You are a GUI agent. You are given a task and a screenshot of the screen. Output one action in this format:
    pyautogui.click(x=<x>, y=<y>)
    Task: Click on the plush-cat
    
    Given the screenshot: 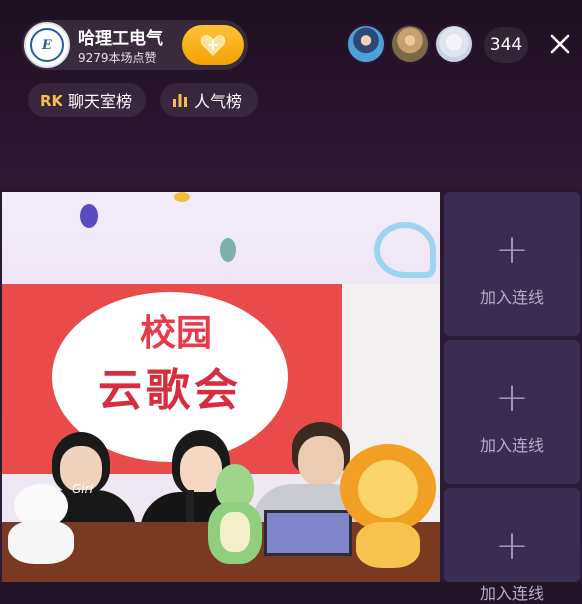 What is the action you would take?
    pyautogui.click(x=41, y=524)
    